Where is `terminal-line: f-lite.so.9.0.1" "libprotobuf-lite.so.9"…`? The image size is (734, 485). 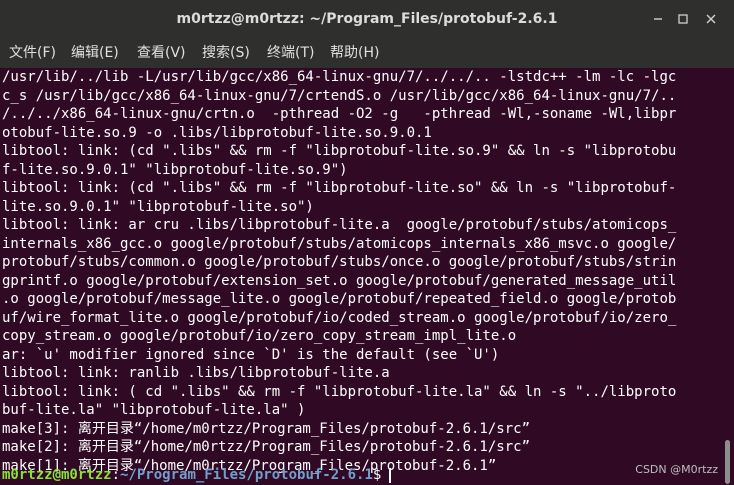 terminal-line: f-lite.so.9.0.1" "libprotobuf-lite.so.9"… is located at coordinates (175, 169).